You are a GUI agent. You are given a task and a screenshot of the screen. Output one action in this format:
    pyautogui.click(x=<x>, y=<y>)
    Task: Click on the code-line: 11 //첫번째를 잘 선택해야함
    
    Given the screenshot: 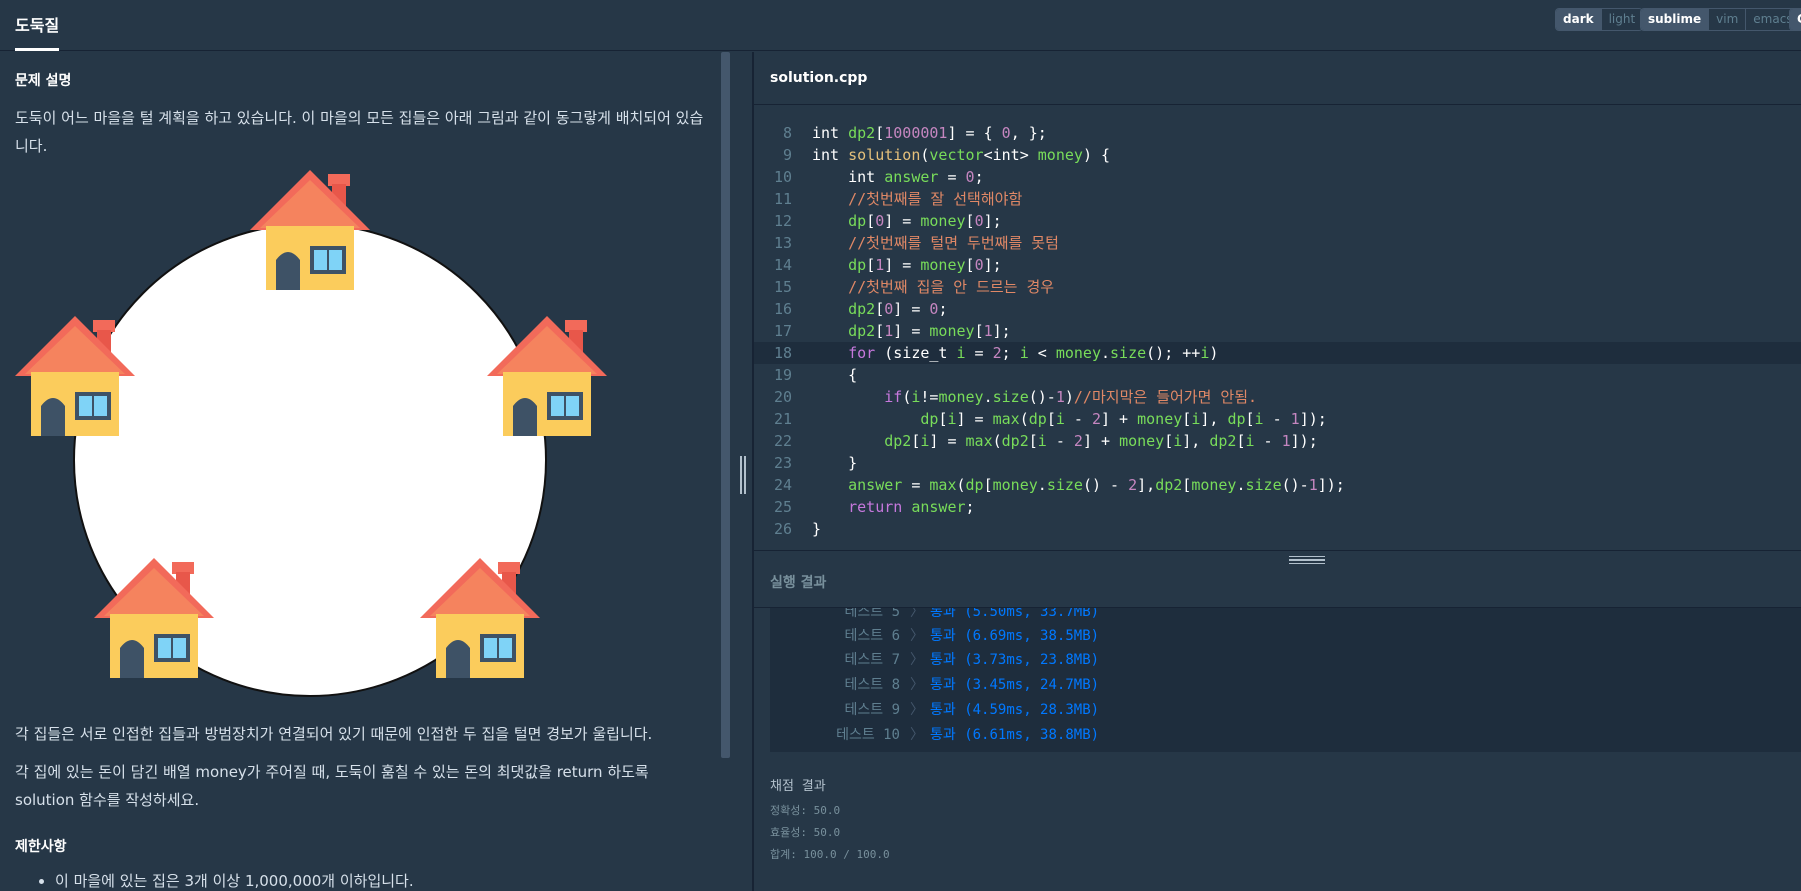 What is the action you would take?
    pyautogui.click(x=1277, y=199)
    